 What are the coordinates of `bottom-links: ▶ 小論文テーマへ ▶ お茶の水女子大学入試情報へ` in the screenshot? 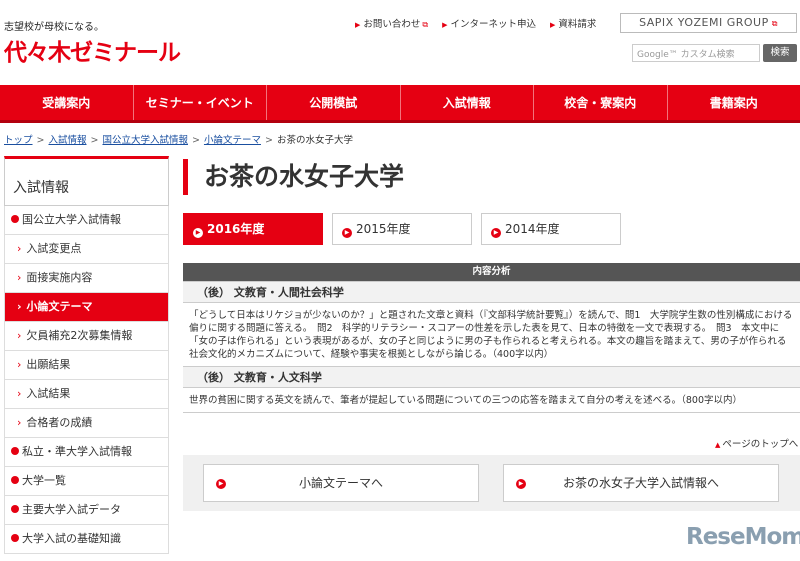 It's located at (491, 483).